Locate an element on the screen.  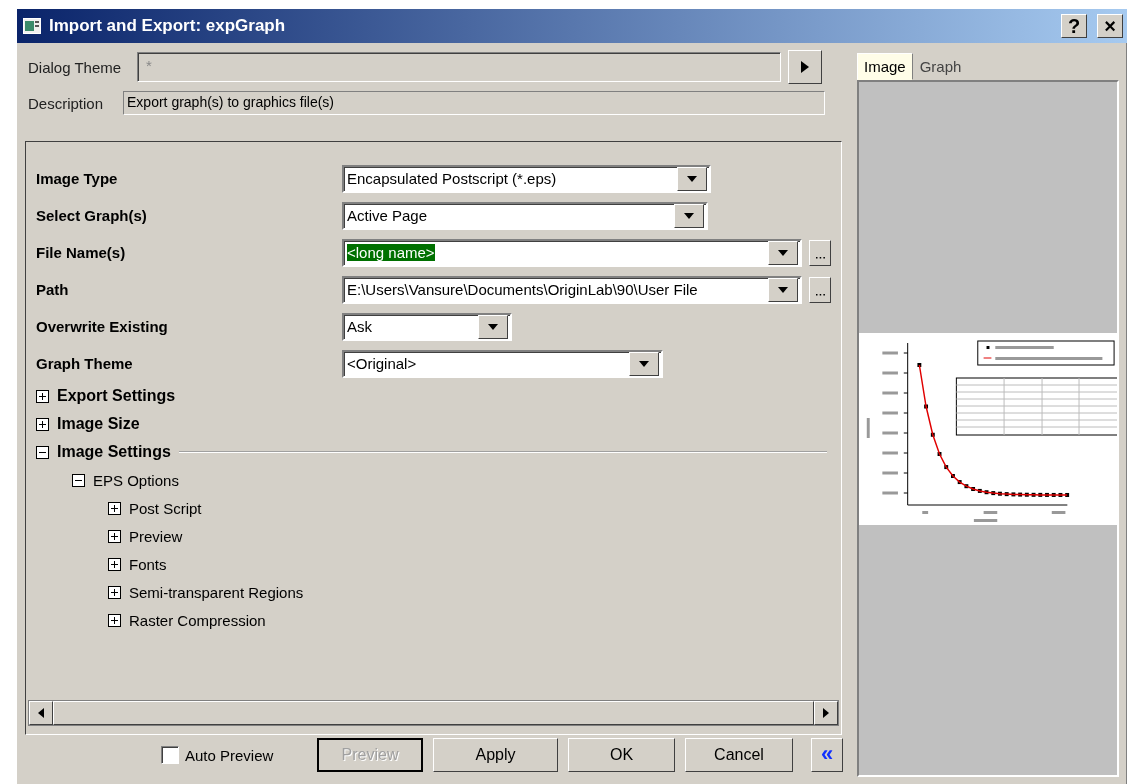
checkbox is located at coordinates (170, 755).